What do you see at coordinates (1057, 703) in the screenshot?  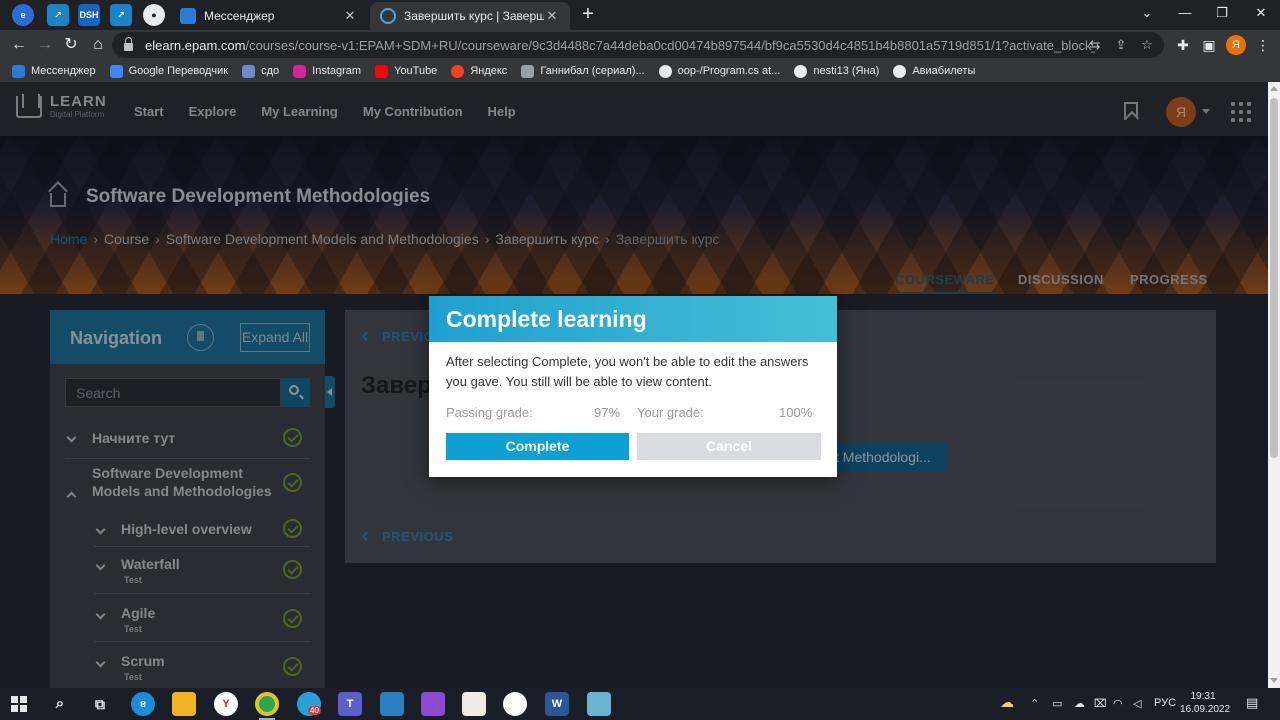 I see `network-icon: ▭` at bounding box center [1057, 703].